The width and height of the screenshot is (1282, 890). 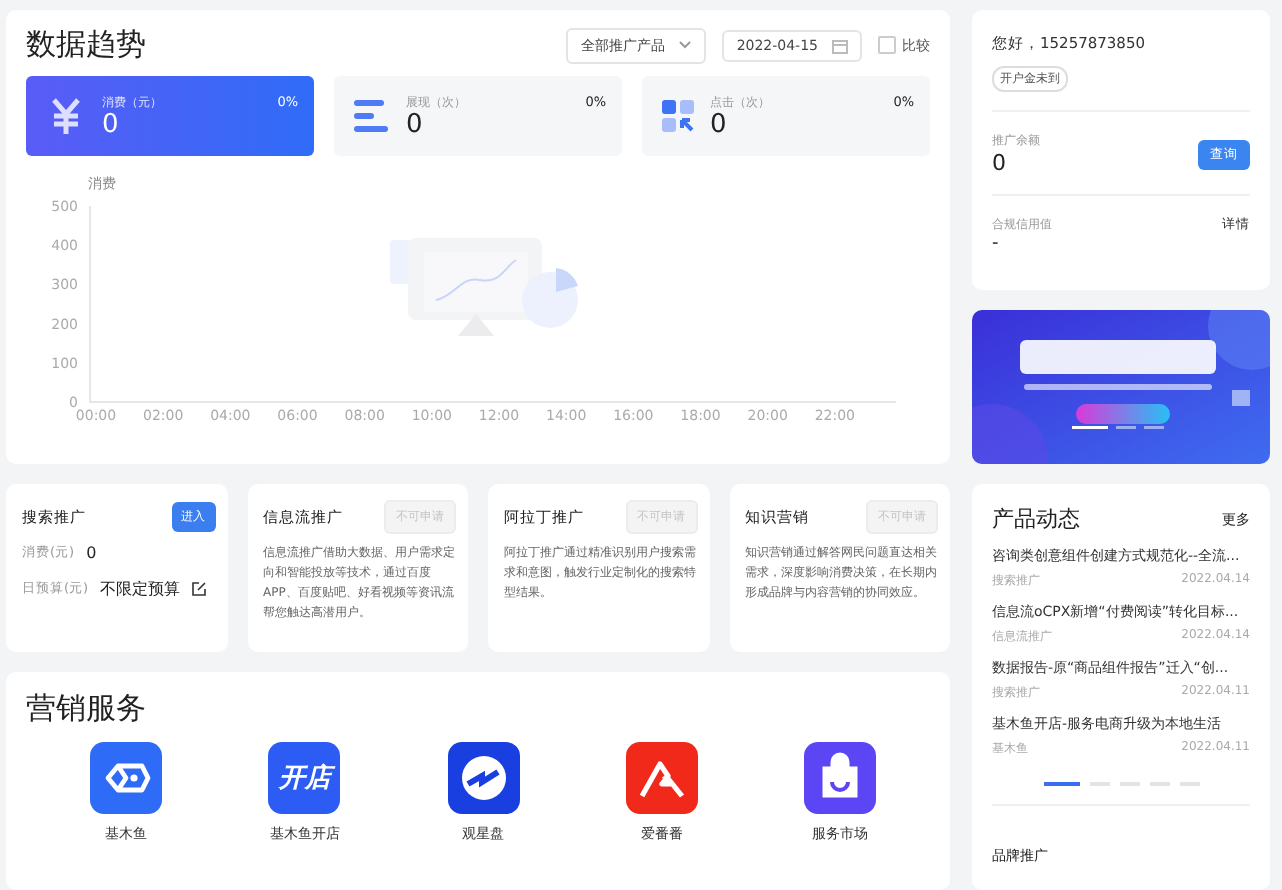 What do you see at coordinates (661, 778) in the screenshot?
I see `peak-icon` at bounding box center [661, 778].